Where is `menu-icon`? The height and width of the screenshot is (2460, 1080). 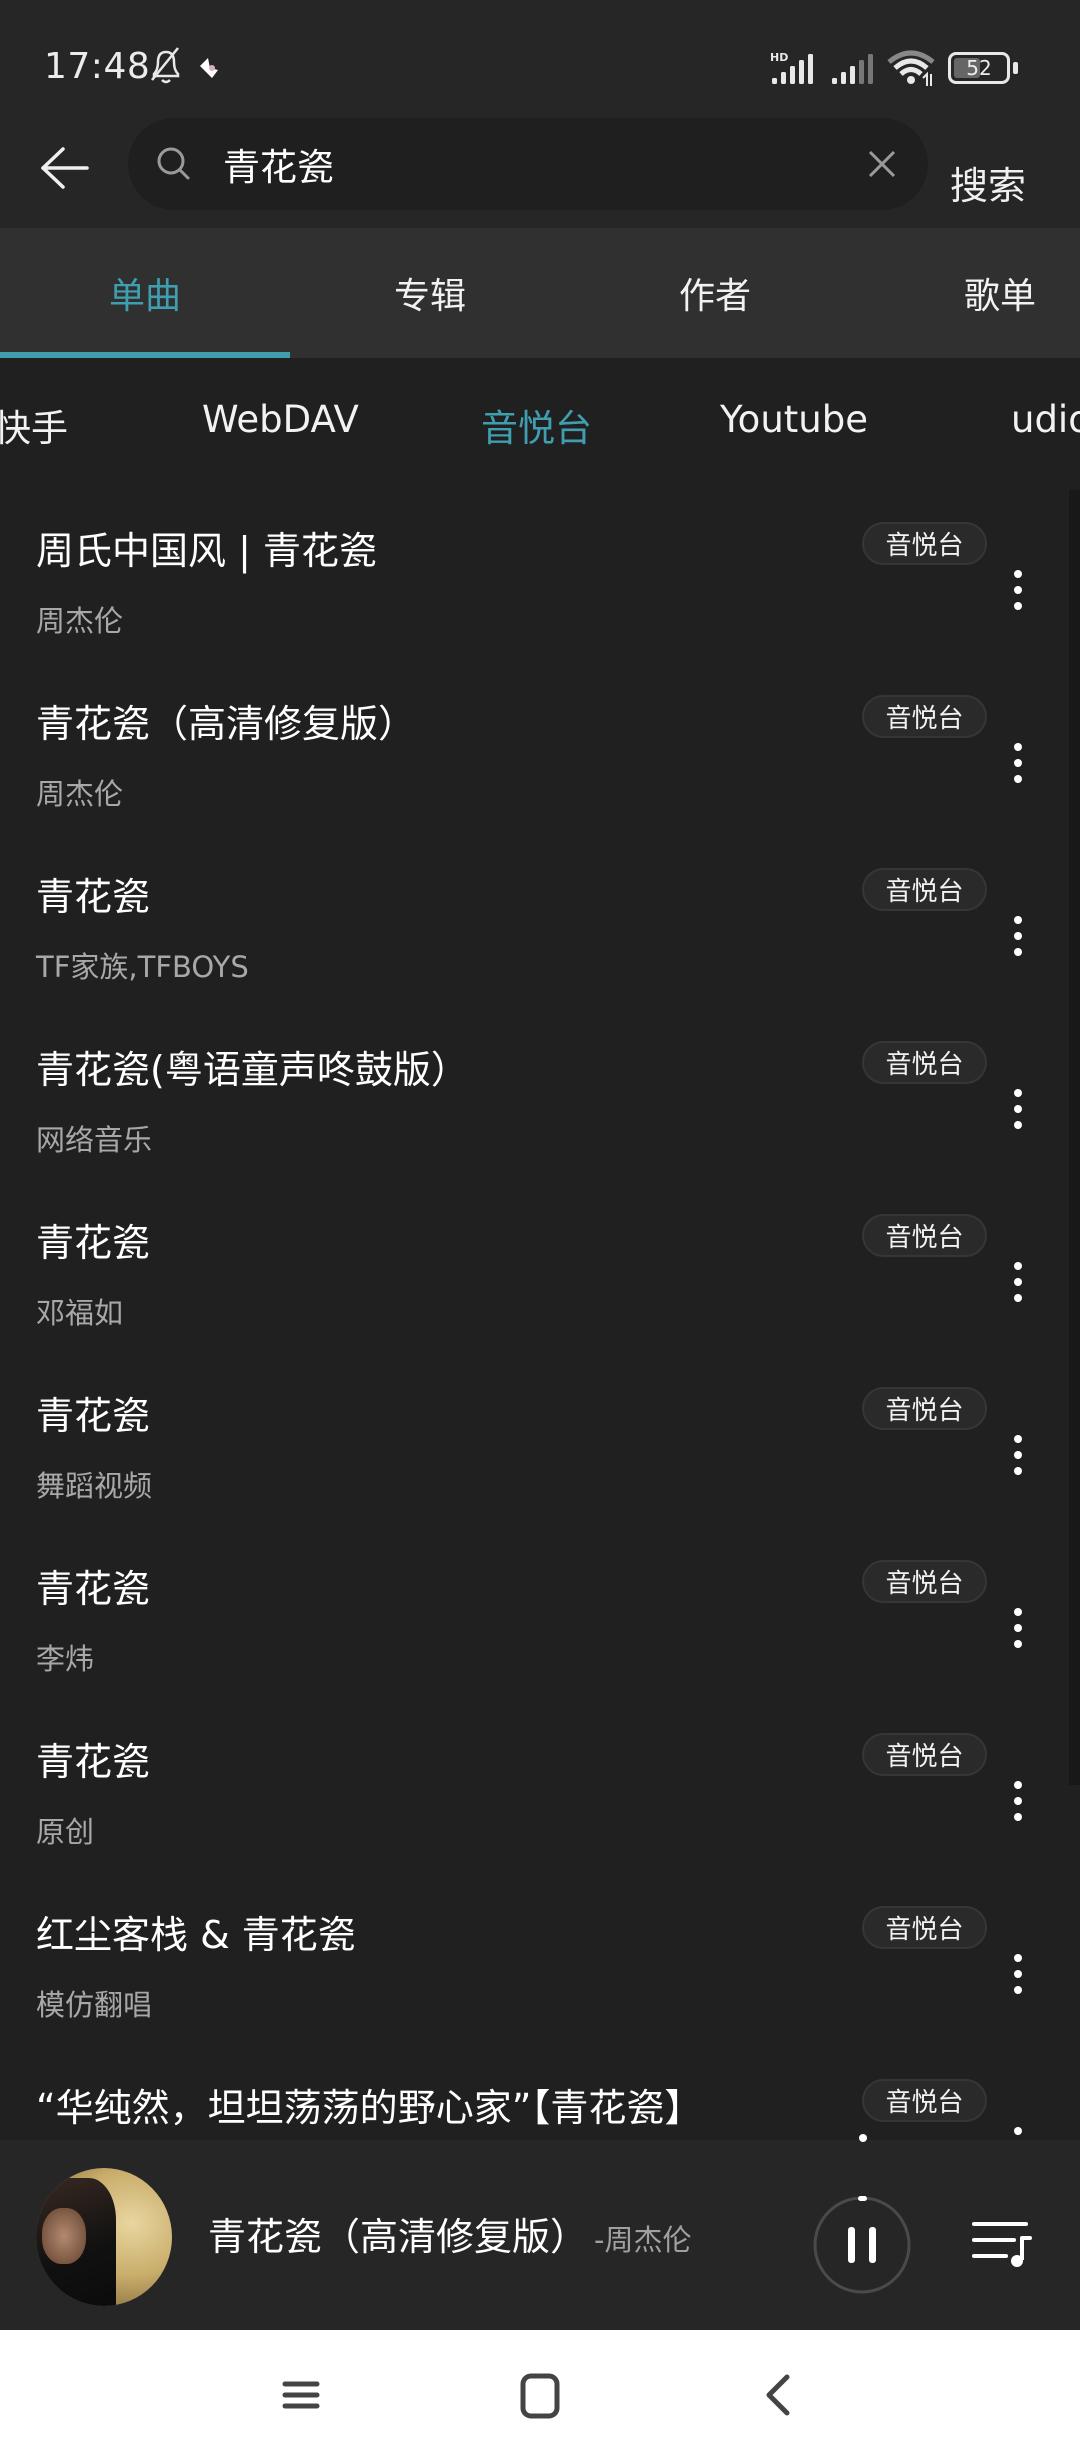 menu-icon is located at coordinates (301, 2395).